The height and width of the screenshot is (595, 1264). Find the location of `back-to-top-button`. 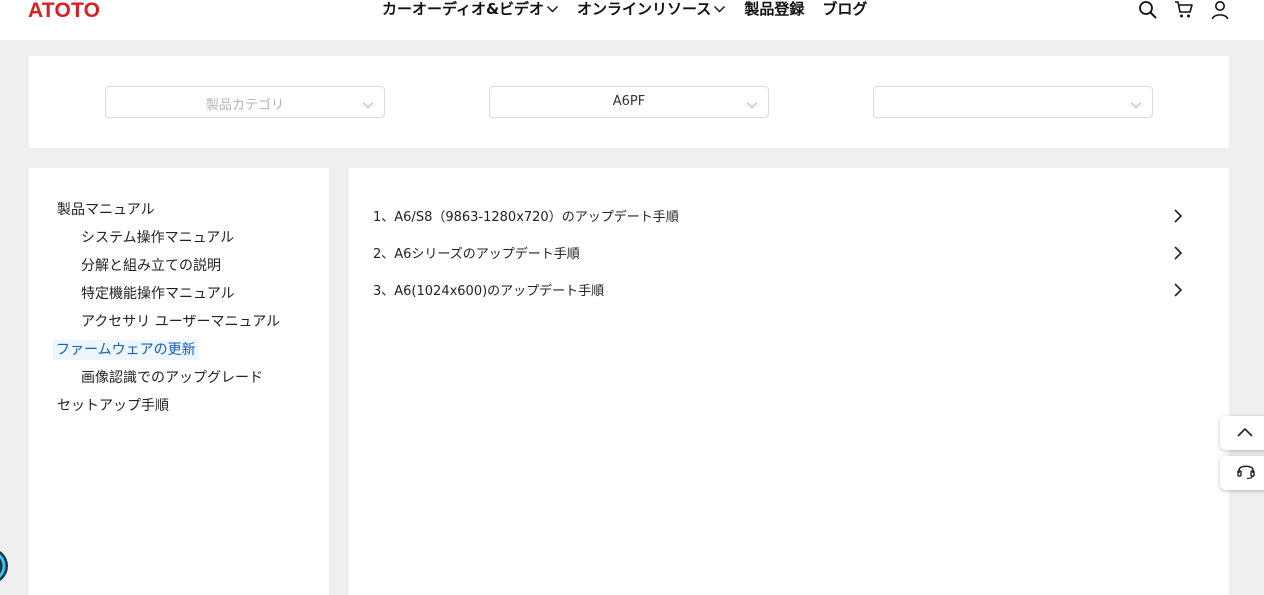

back-to-top-button is located at coordinates (1242, 433).